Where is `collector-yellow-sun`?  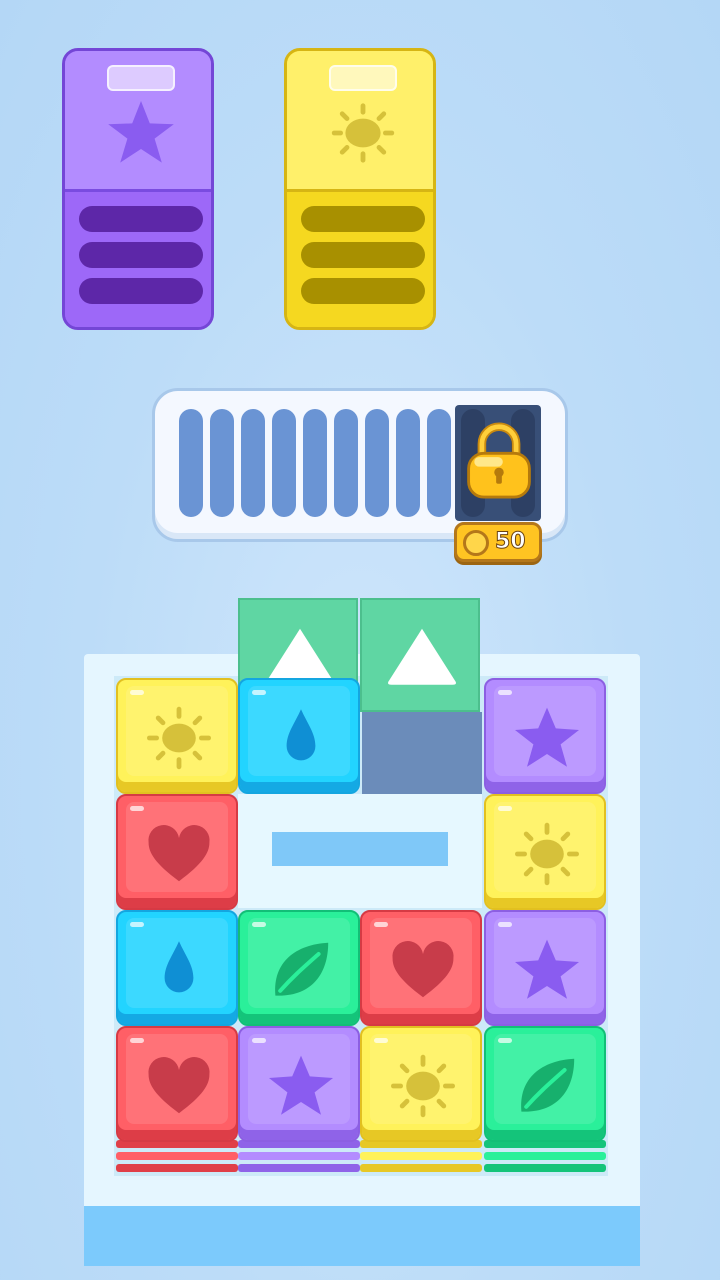
collector-yellow-sun is located at coordinates (360, 189).